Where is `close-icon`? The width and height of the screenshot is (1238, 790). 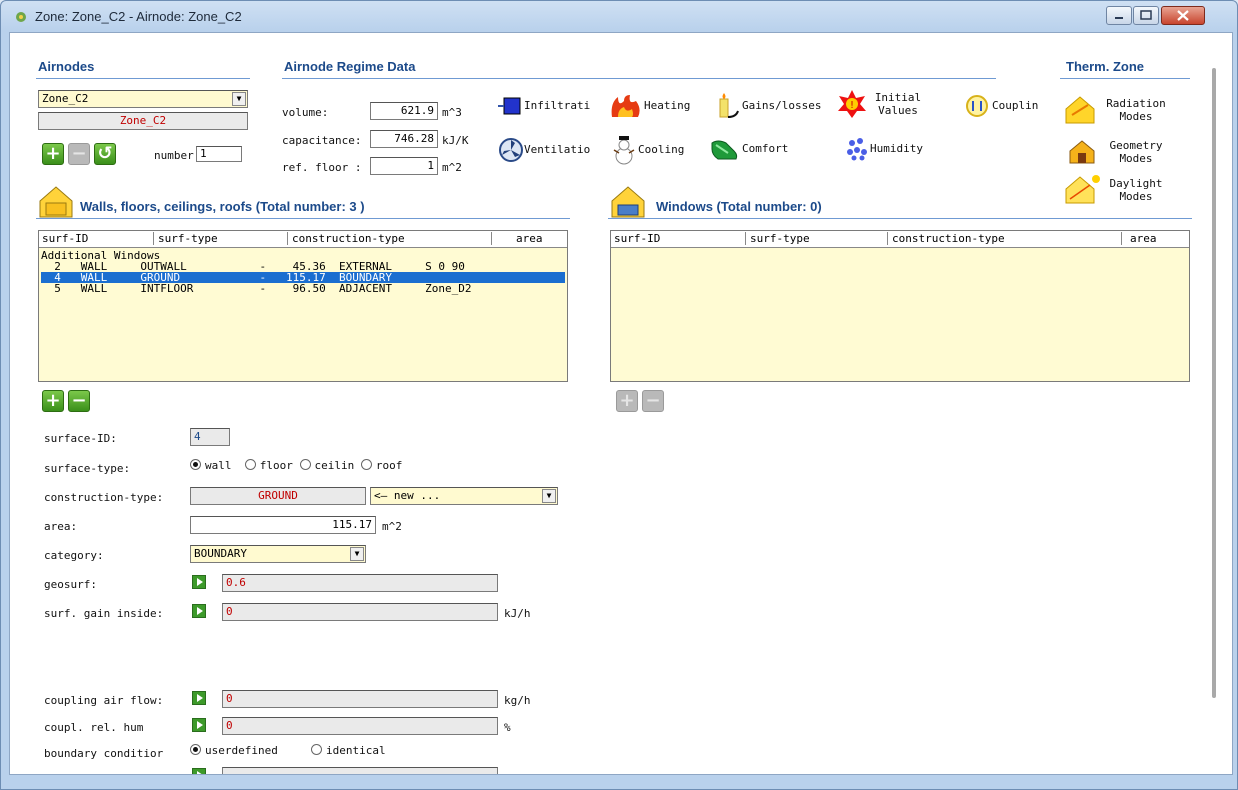 close-icon is located at coordinates (1183, 15).